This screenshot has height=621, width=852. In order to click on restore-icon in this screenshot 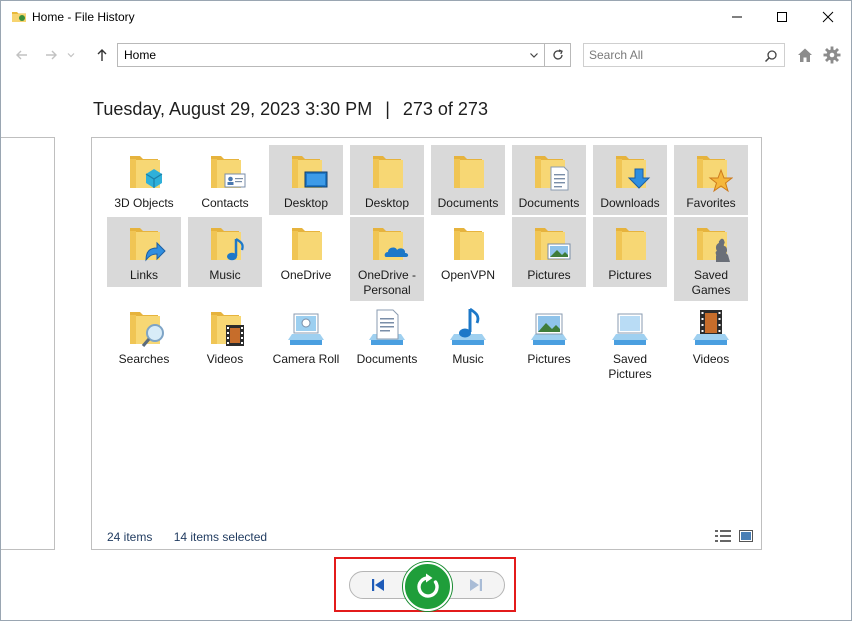, I will do `click(427, 585)`.